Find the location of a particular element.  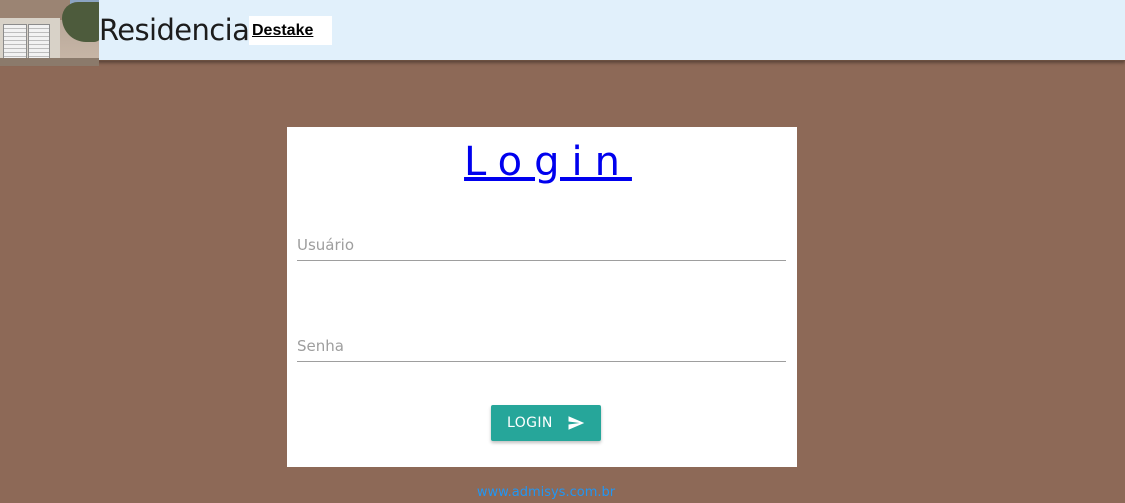

username-field is located at coordinates (541, 241).